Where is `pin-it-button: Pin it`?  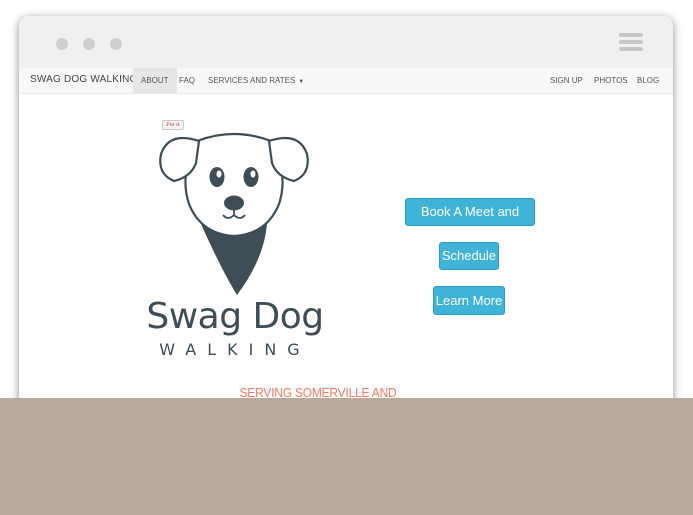 pin-it-button: Pin it is located at coordinates (173, 125).